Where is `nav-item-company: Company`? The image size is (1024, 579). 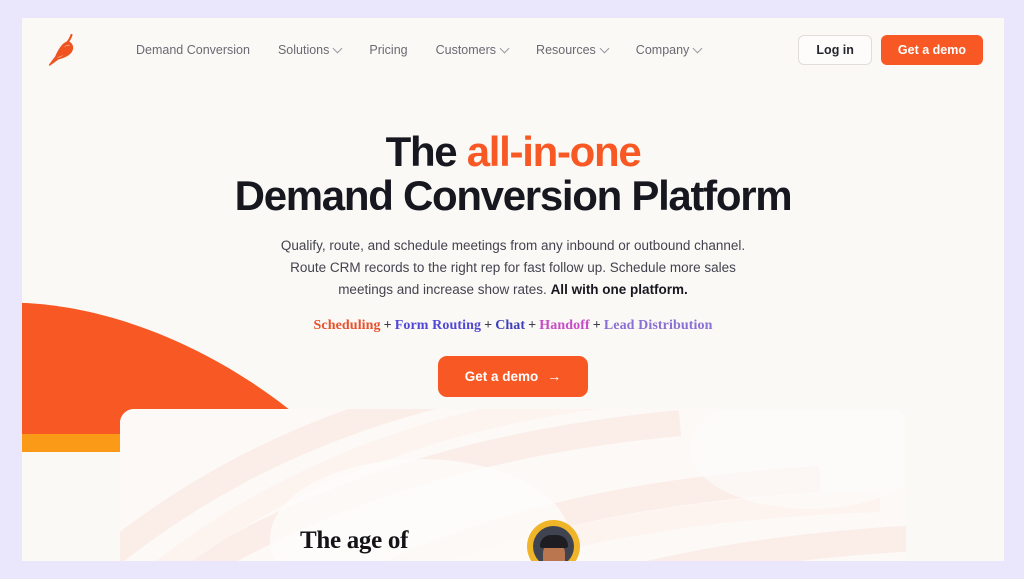
nav-item-company: Company is located at coordinates (669, 50).